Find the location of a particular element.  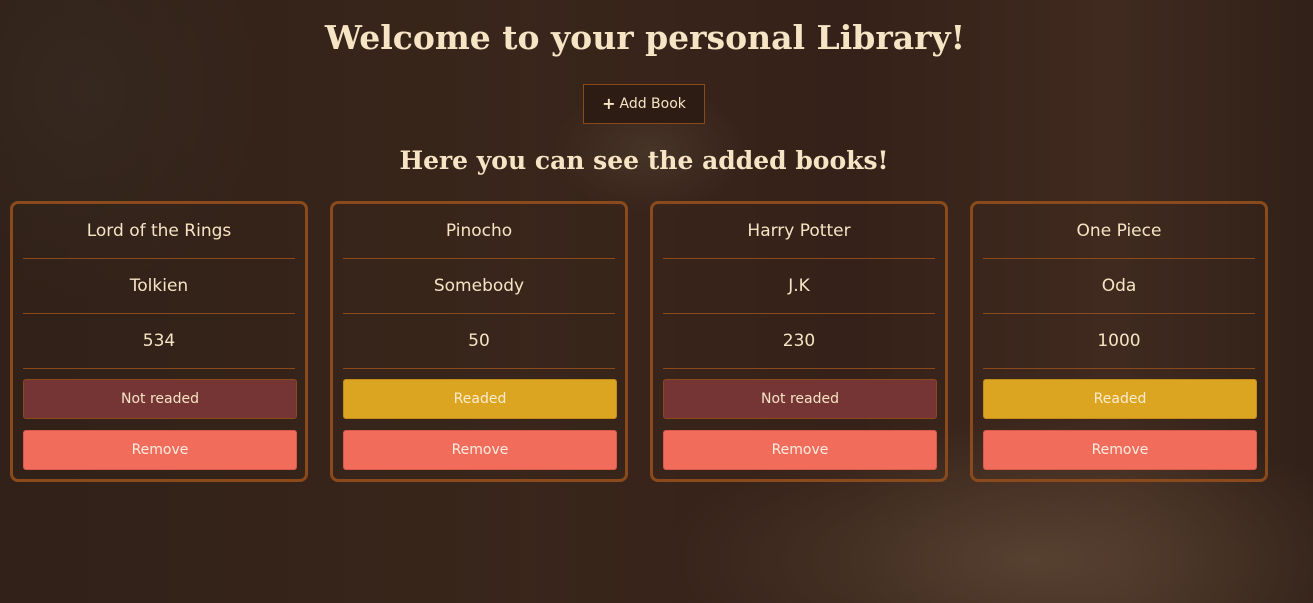

book-pages: 50 is located at coordinates (479, 341).